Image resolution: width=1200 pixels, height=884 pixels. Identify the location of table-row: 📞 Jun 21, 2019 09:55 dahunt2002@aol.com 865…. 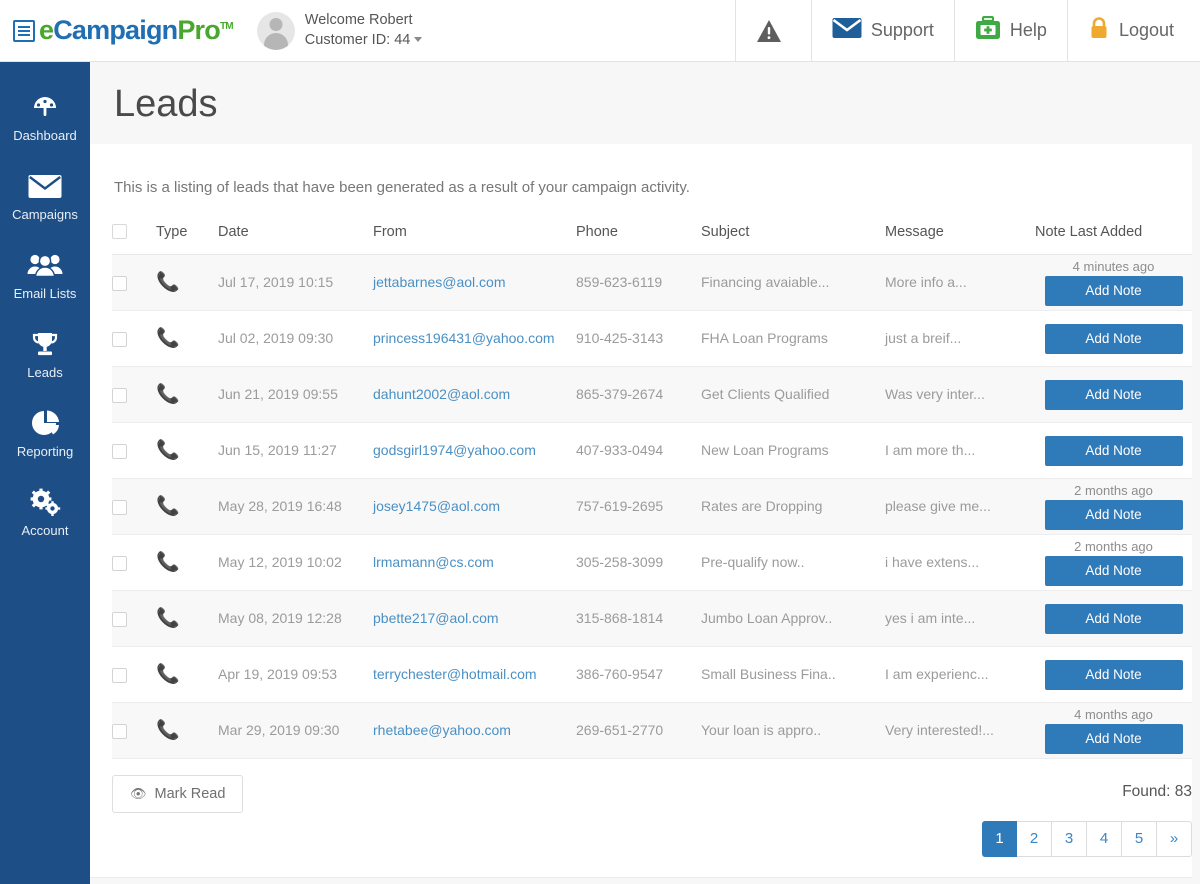
(652, 394).